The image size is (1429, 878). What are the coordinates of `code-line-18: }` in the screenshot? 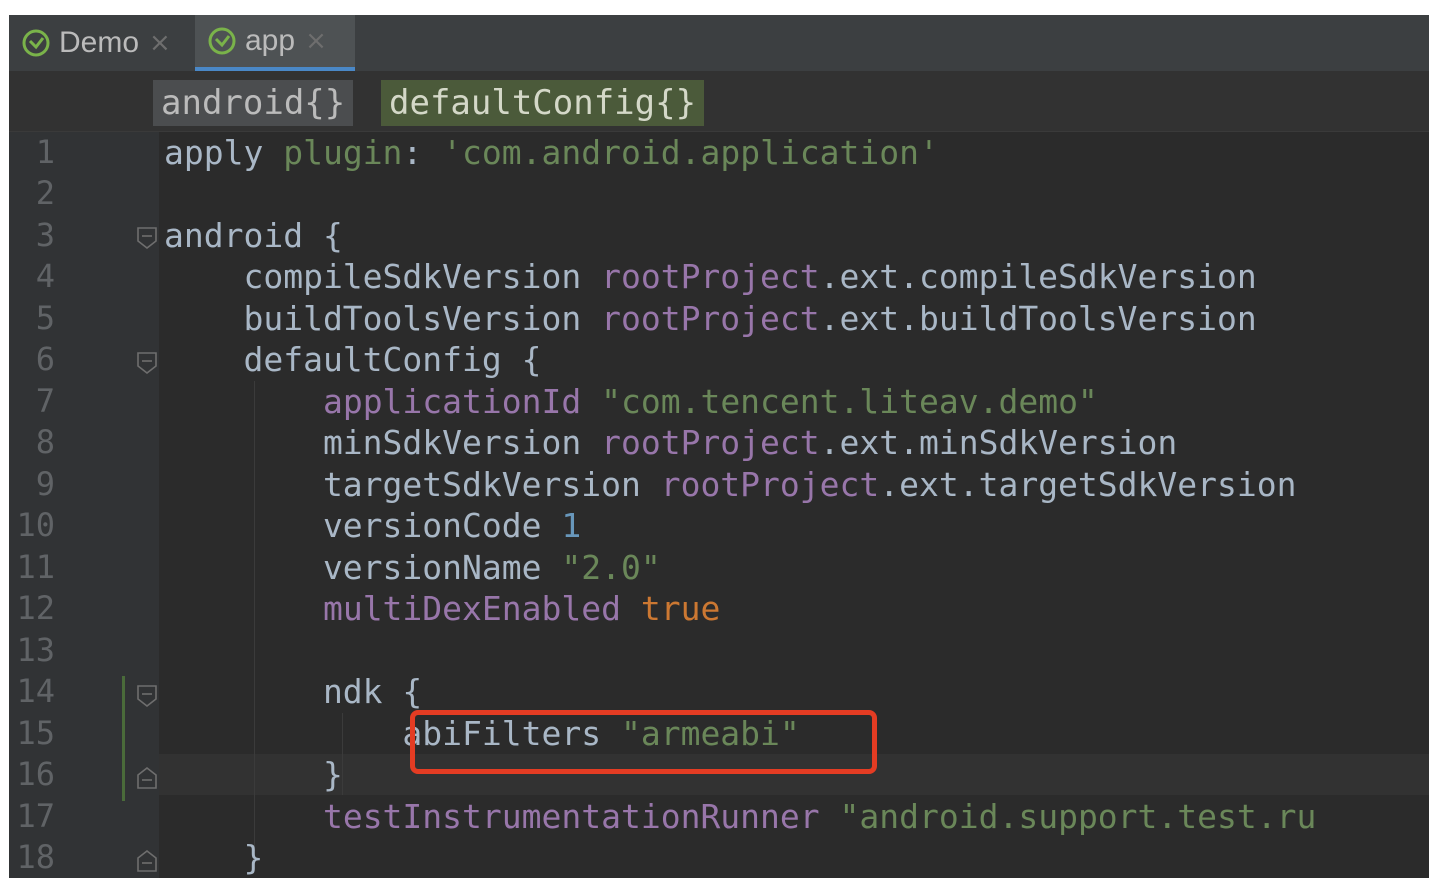 It's located at (214, 857).